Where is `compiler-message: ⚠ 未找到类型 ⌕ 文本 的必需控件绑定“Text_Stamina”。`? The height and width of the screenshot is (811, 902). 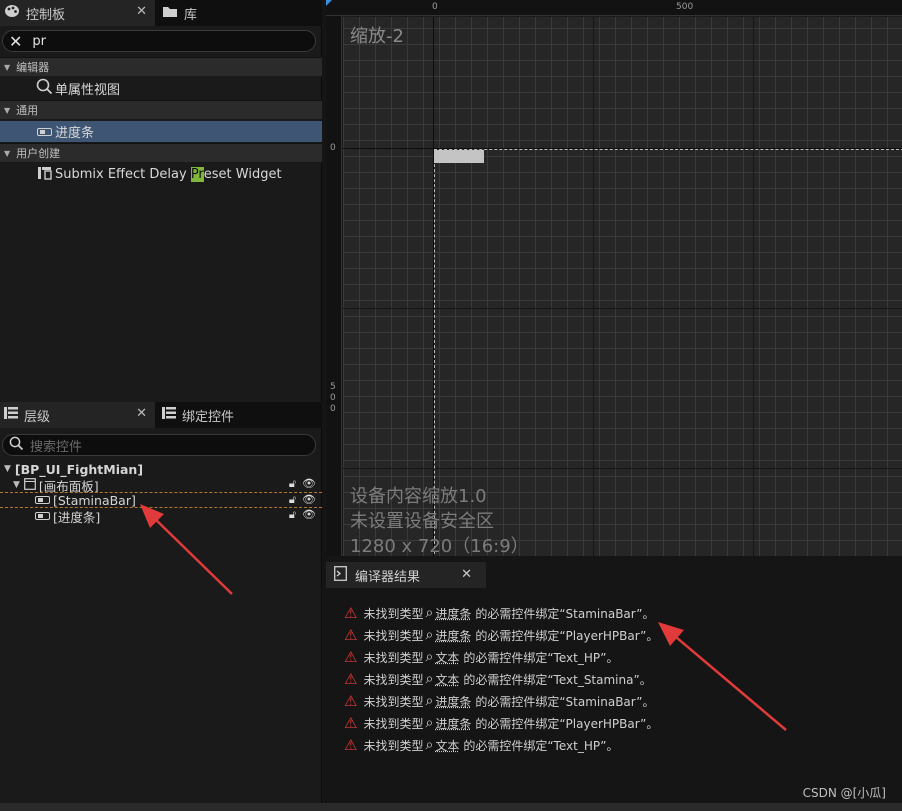
compiler-message: ⚠ 未找到类型 ⌕ 文本 的必需控件绑定“Text_Stamina”。 is located at coordinates (498, 679).